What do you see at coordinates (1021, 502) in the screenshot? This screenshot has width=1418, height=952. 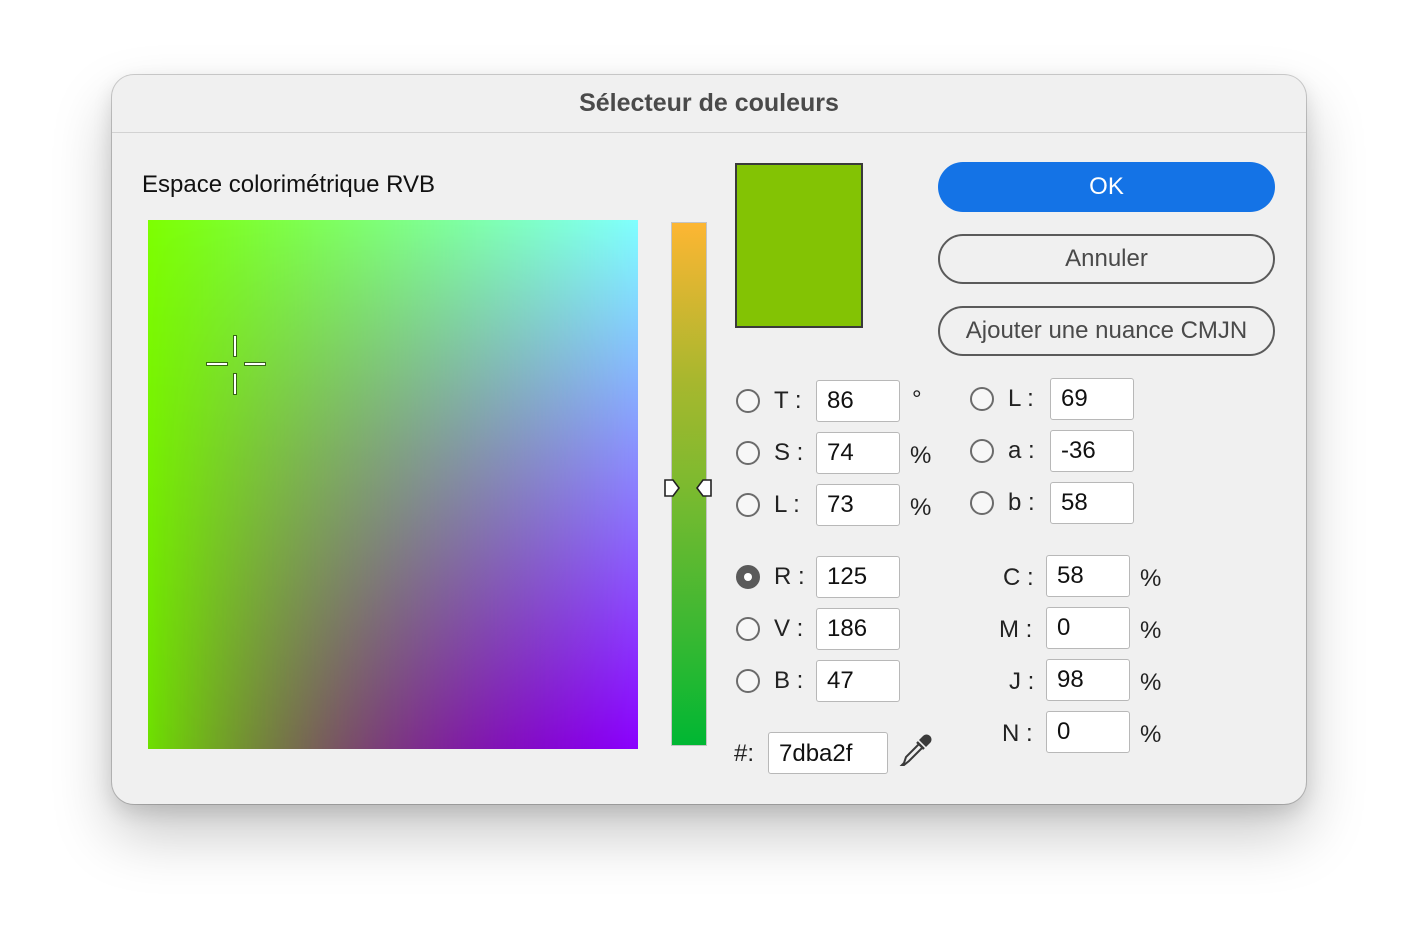 I see `label-lab-b: b :` at bounding box center [1021, 502].